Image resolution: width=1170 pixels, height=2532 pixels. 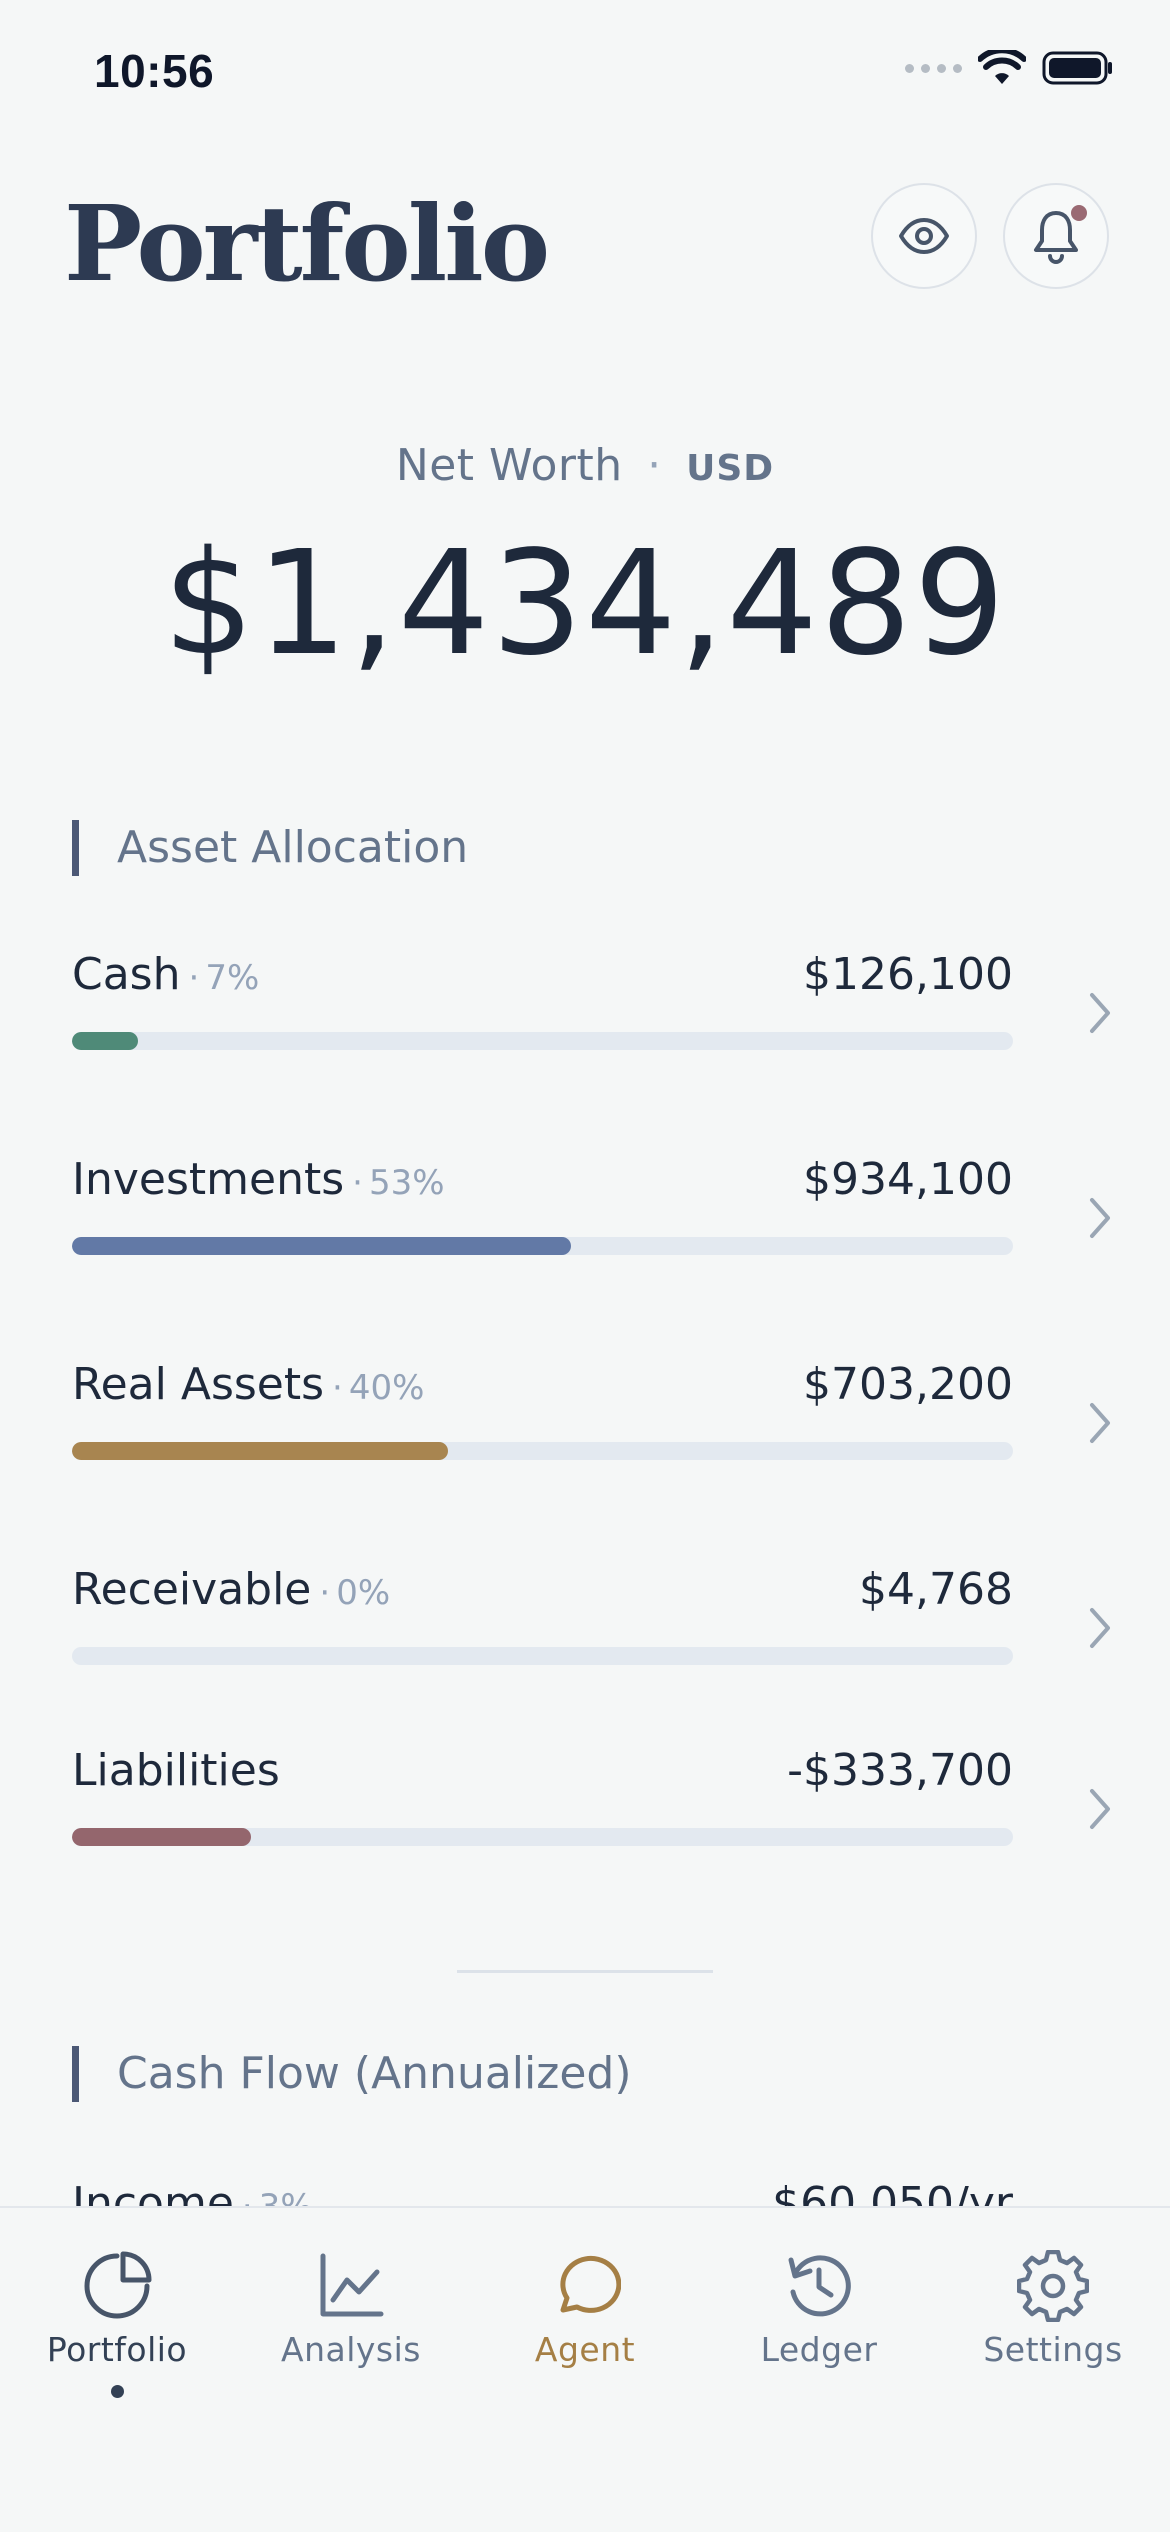 What do you see at coordinates (900, 1770) in the screenshot?
I see `allocation-amount: -$333,700` at bounding box center [900, 1770].